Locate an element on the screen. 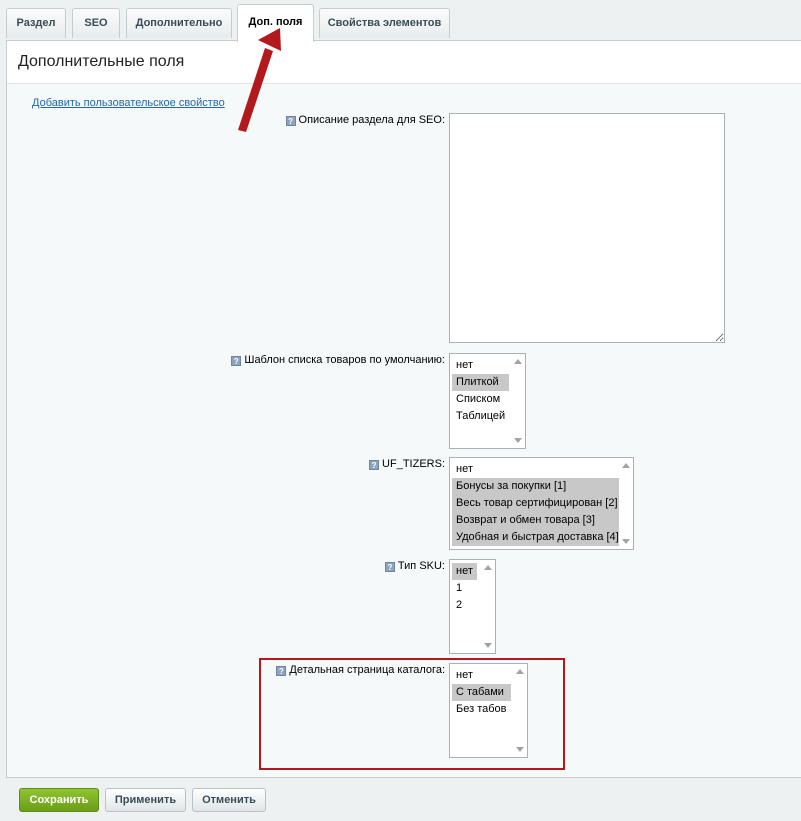  add-user-property-link: Добавить пользовательское свойство is located at coordinates (128, 103).